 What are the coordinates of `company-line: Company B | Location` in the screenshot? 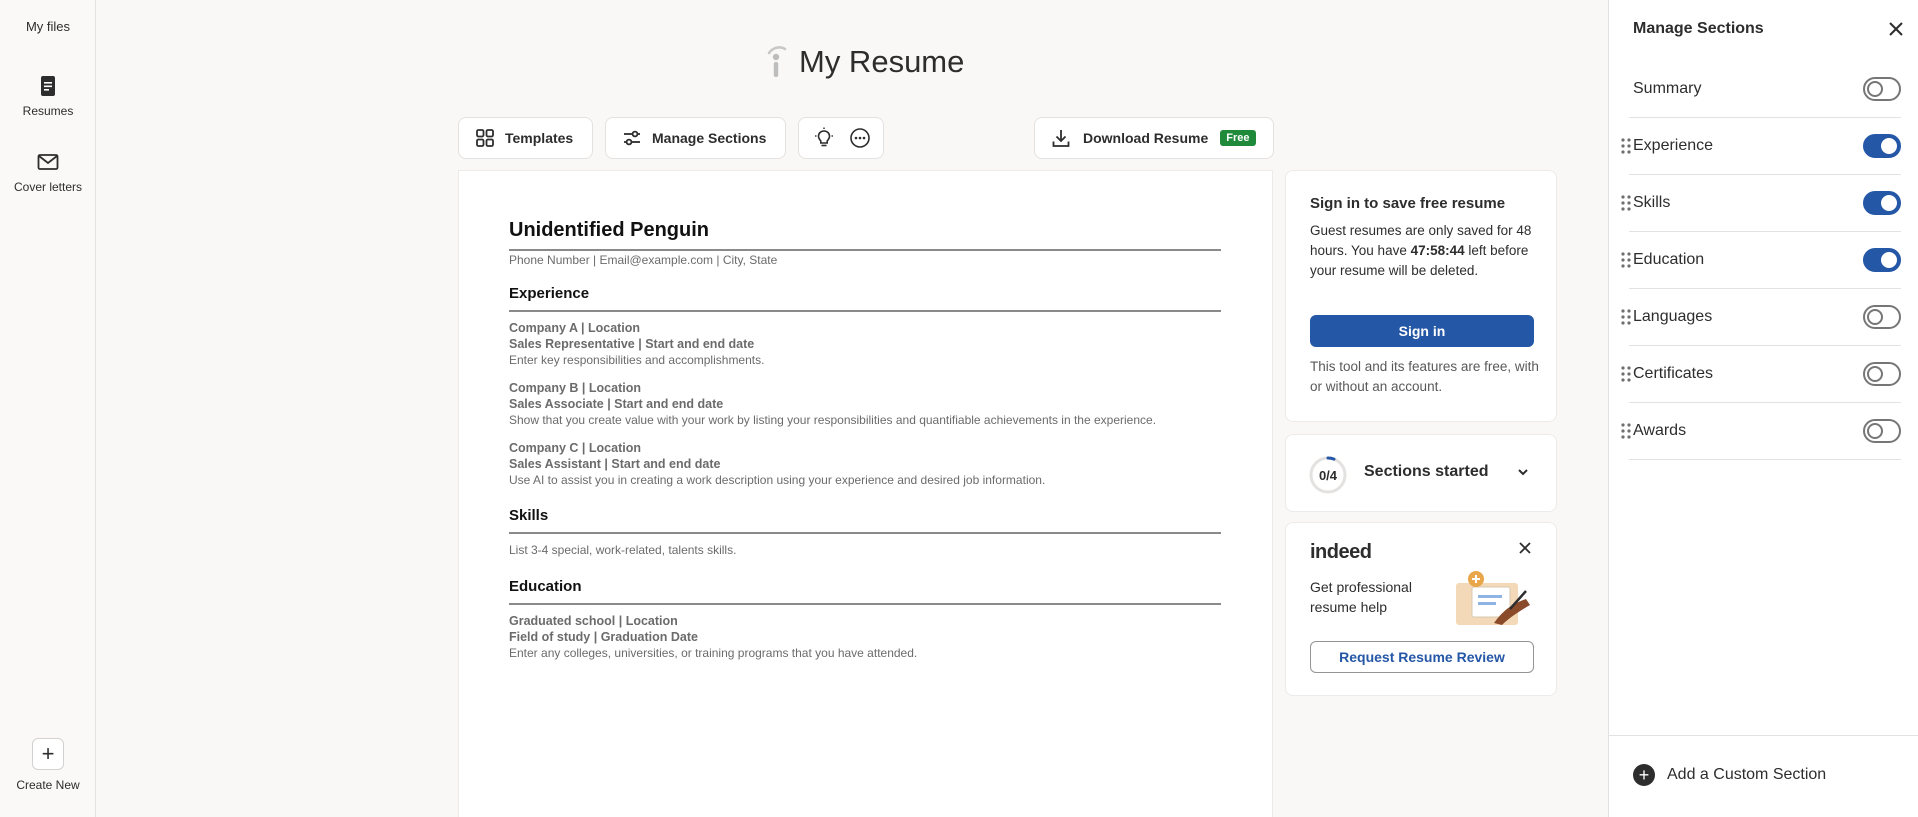 It's located at (575, 388).